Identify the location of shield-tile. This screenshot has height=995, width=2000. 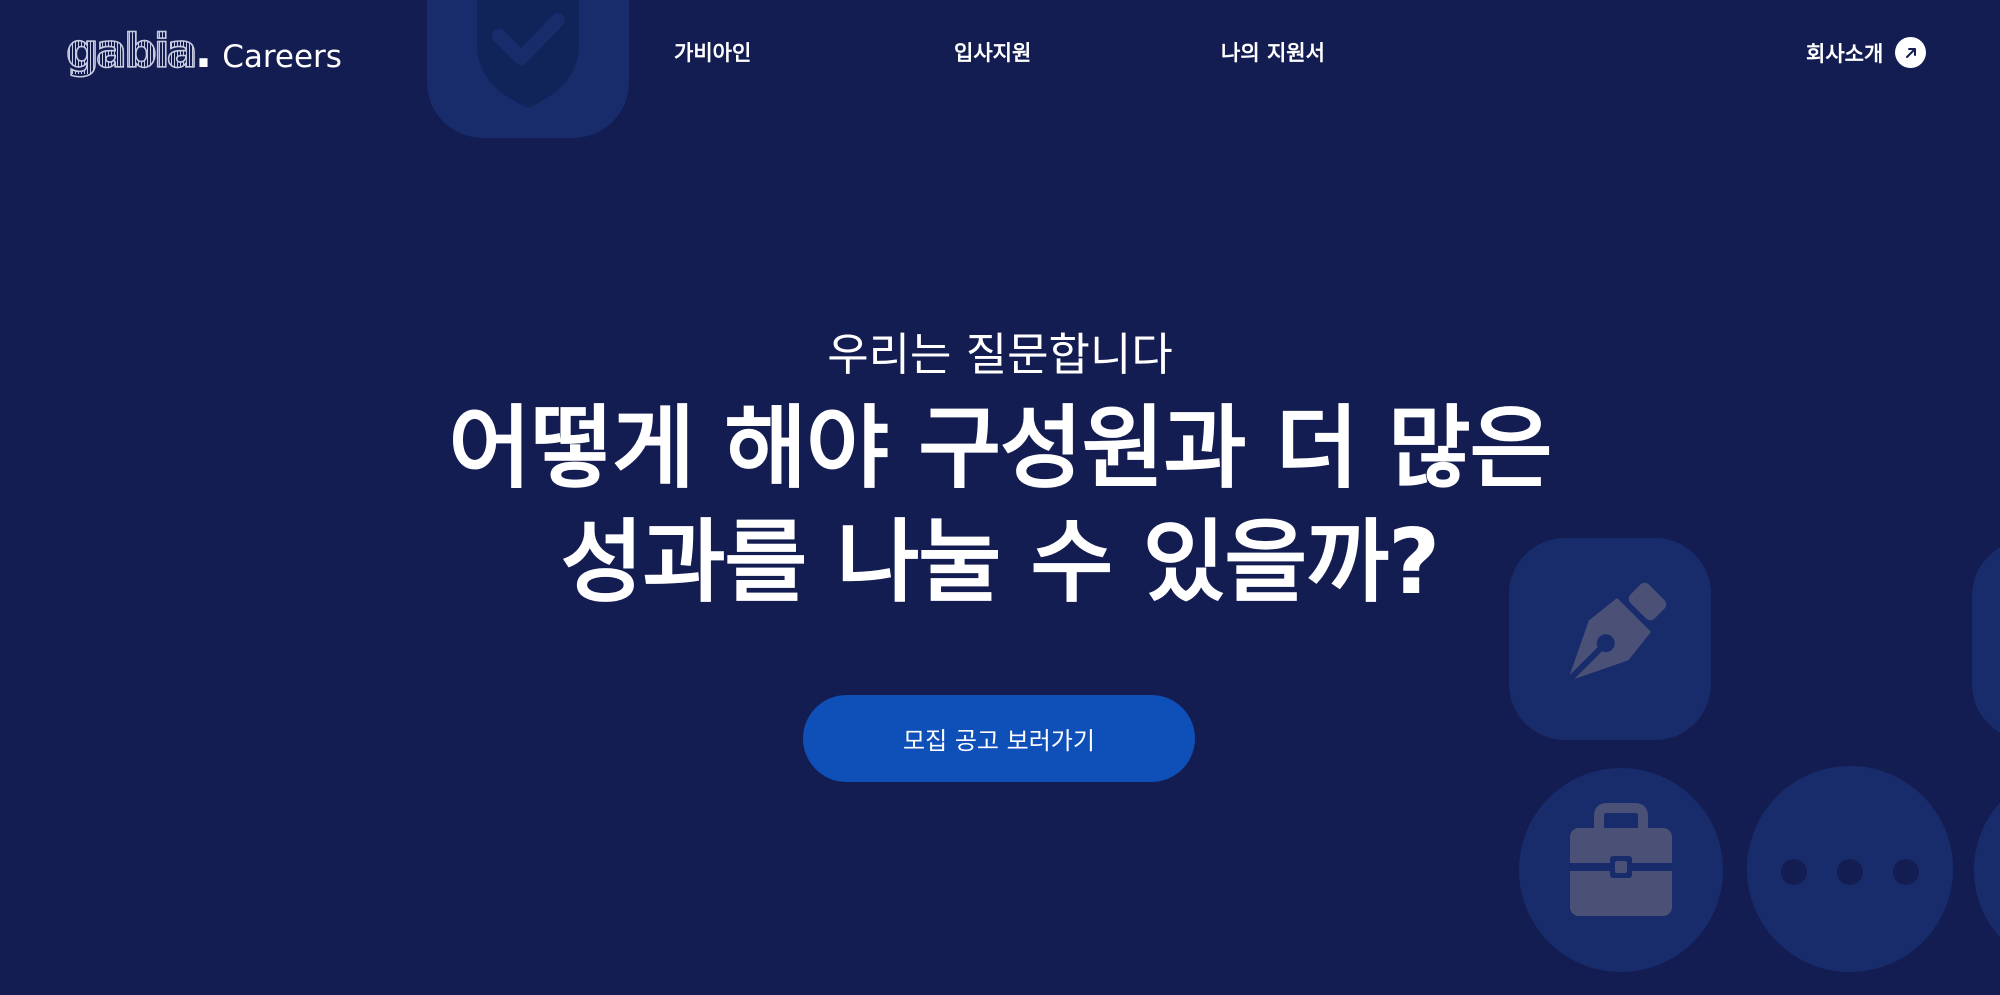
(528, 69).